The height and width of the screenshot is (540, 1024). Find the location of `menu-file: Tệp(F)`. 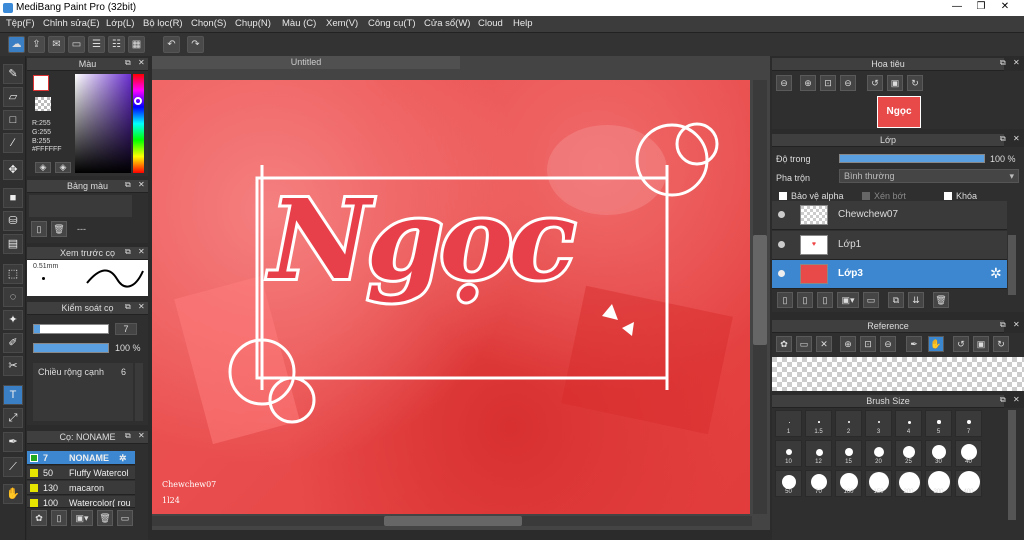

menu-file: Tệp(F) is located at coordinates (20, 23).